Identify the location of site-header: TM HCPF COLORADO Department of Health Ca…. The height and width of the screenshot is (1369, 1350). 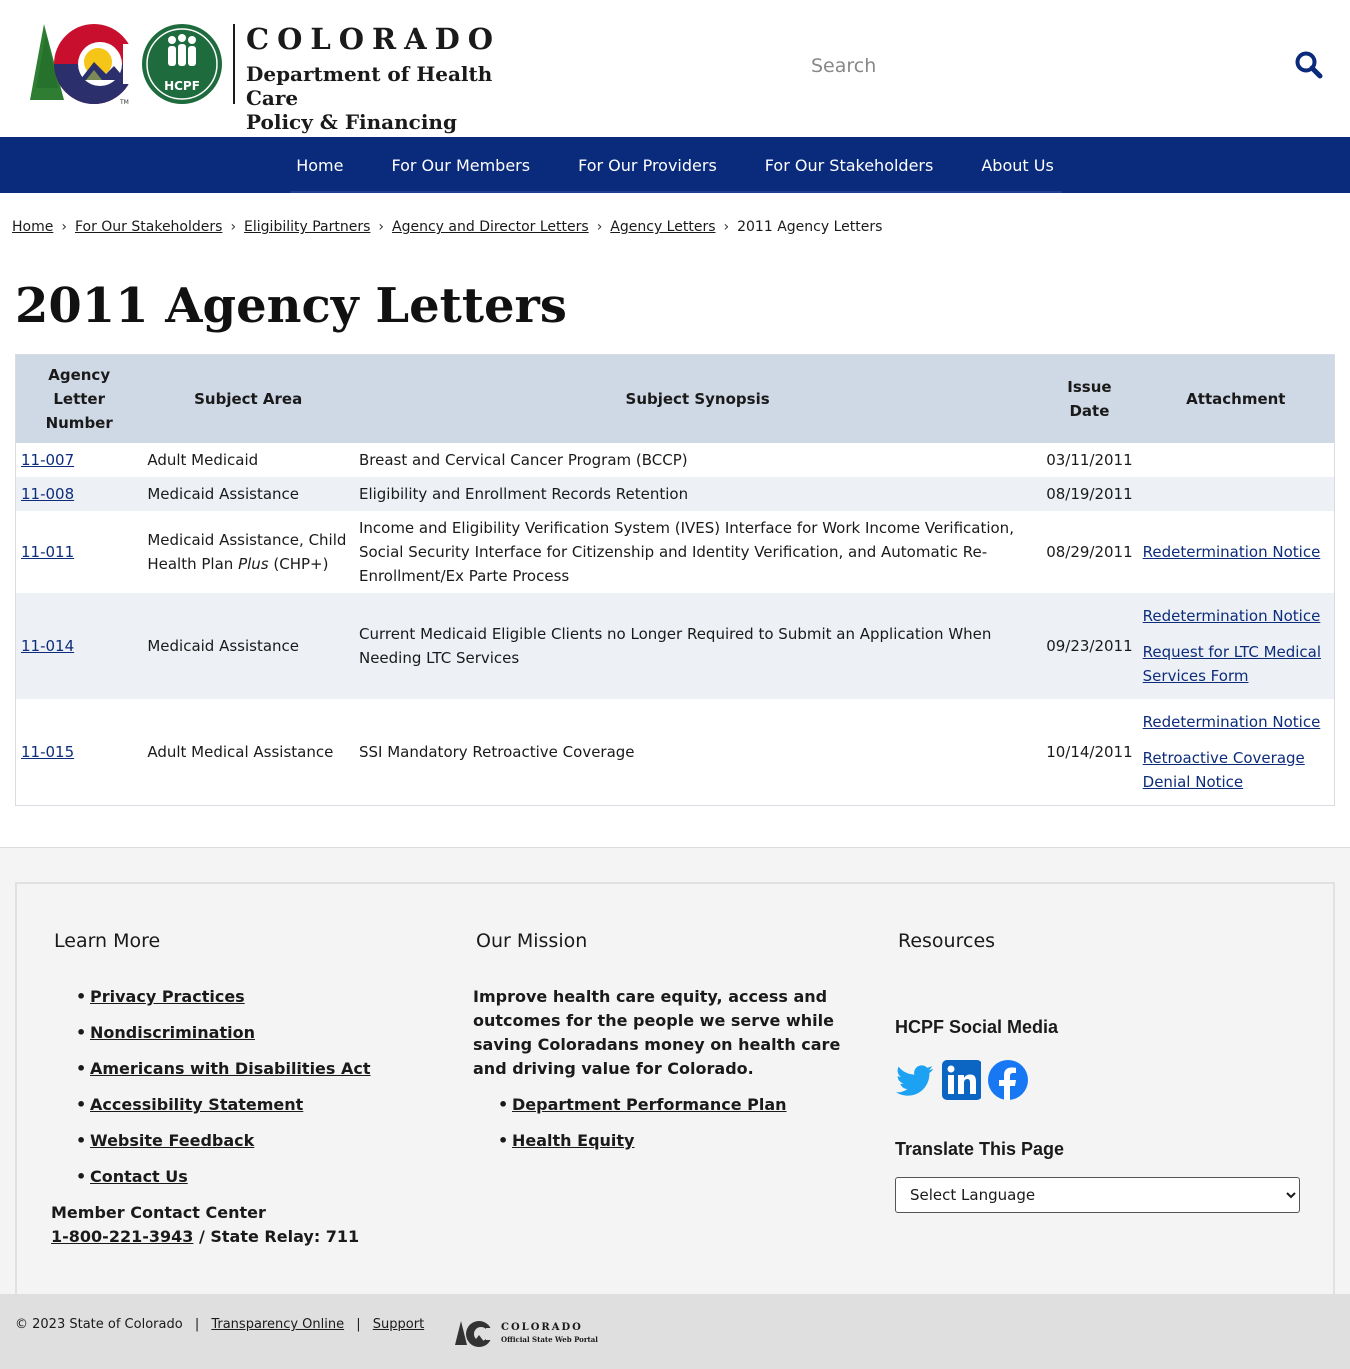
(675, 68).